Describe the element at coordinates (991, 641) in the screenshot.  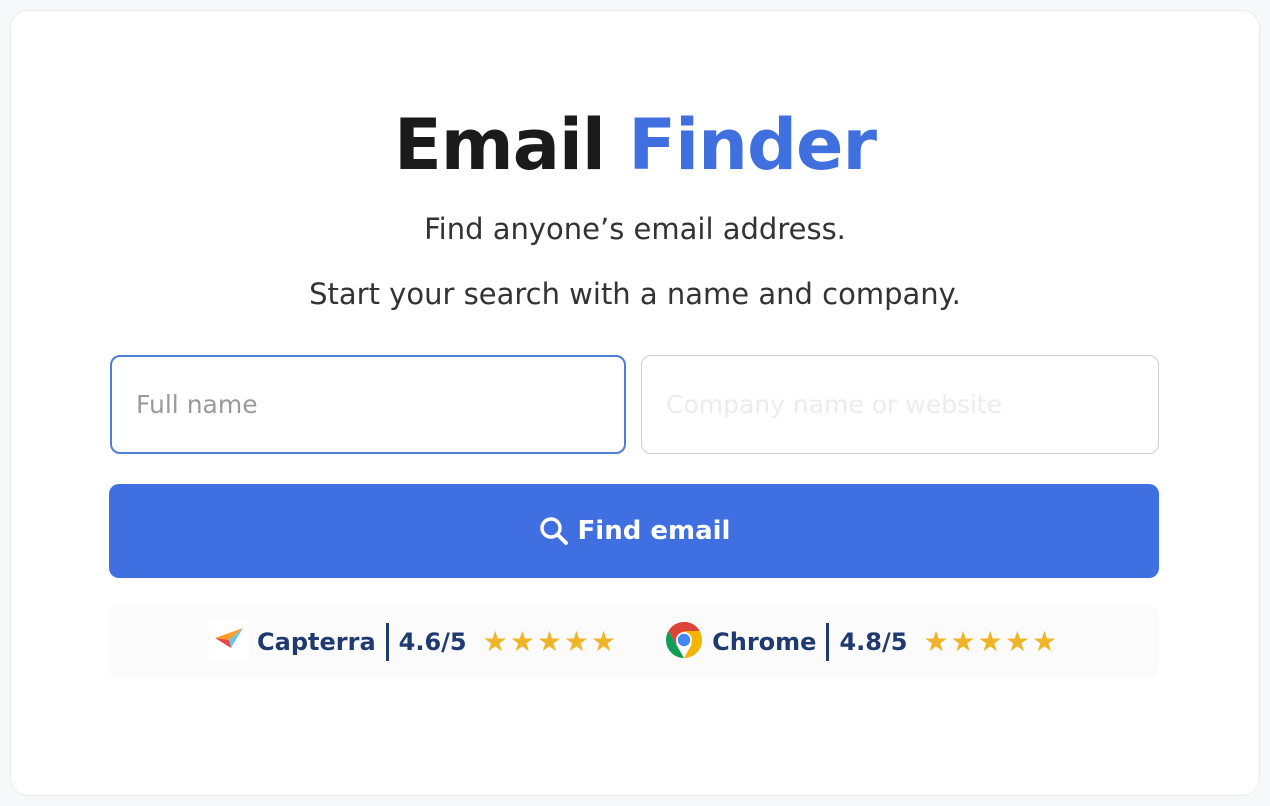
I see `chrome-stars: ★★★★★` at that location.